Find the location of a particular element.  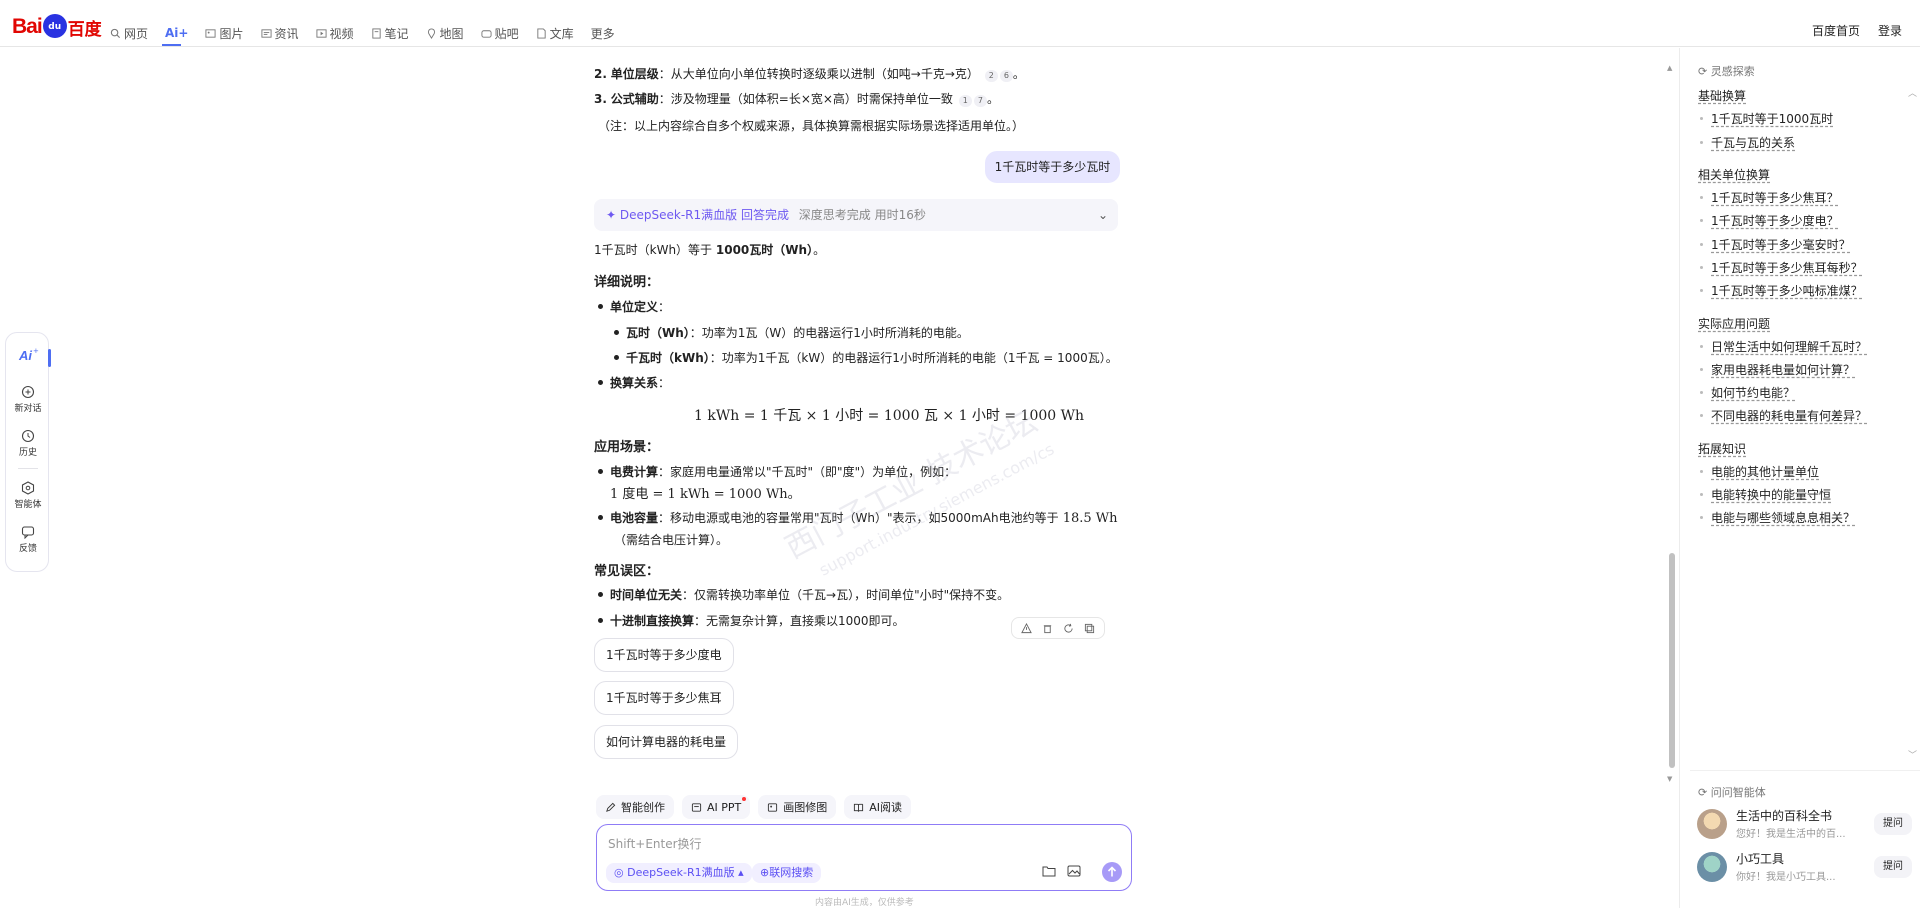

citation-ref: 1 is located at coordinates (965, 101).